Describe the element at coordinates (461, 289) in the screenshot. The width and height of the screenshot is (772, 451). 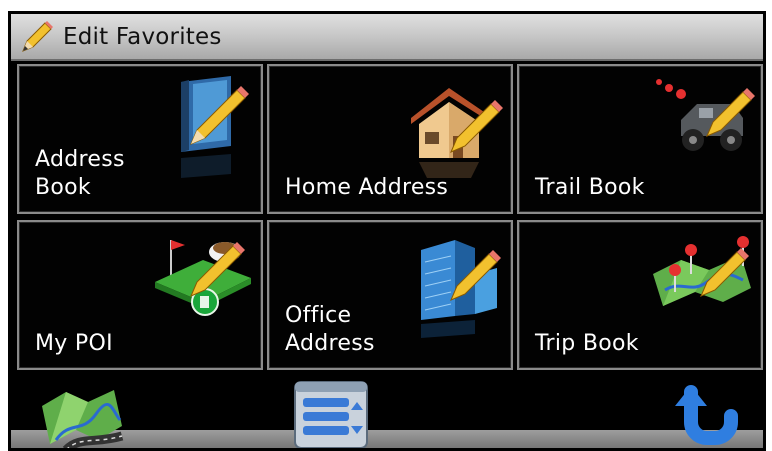
I see `office-building-icon` at that location.